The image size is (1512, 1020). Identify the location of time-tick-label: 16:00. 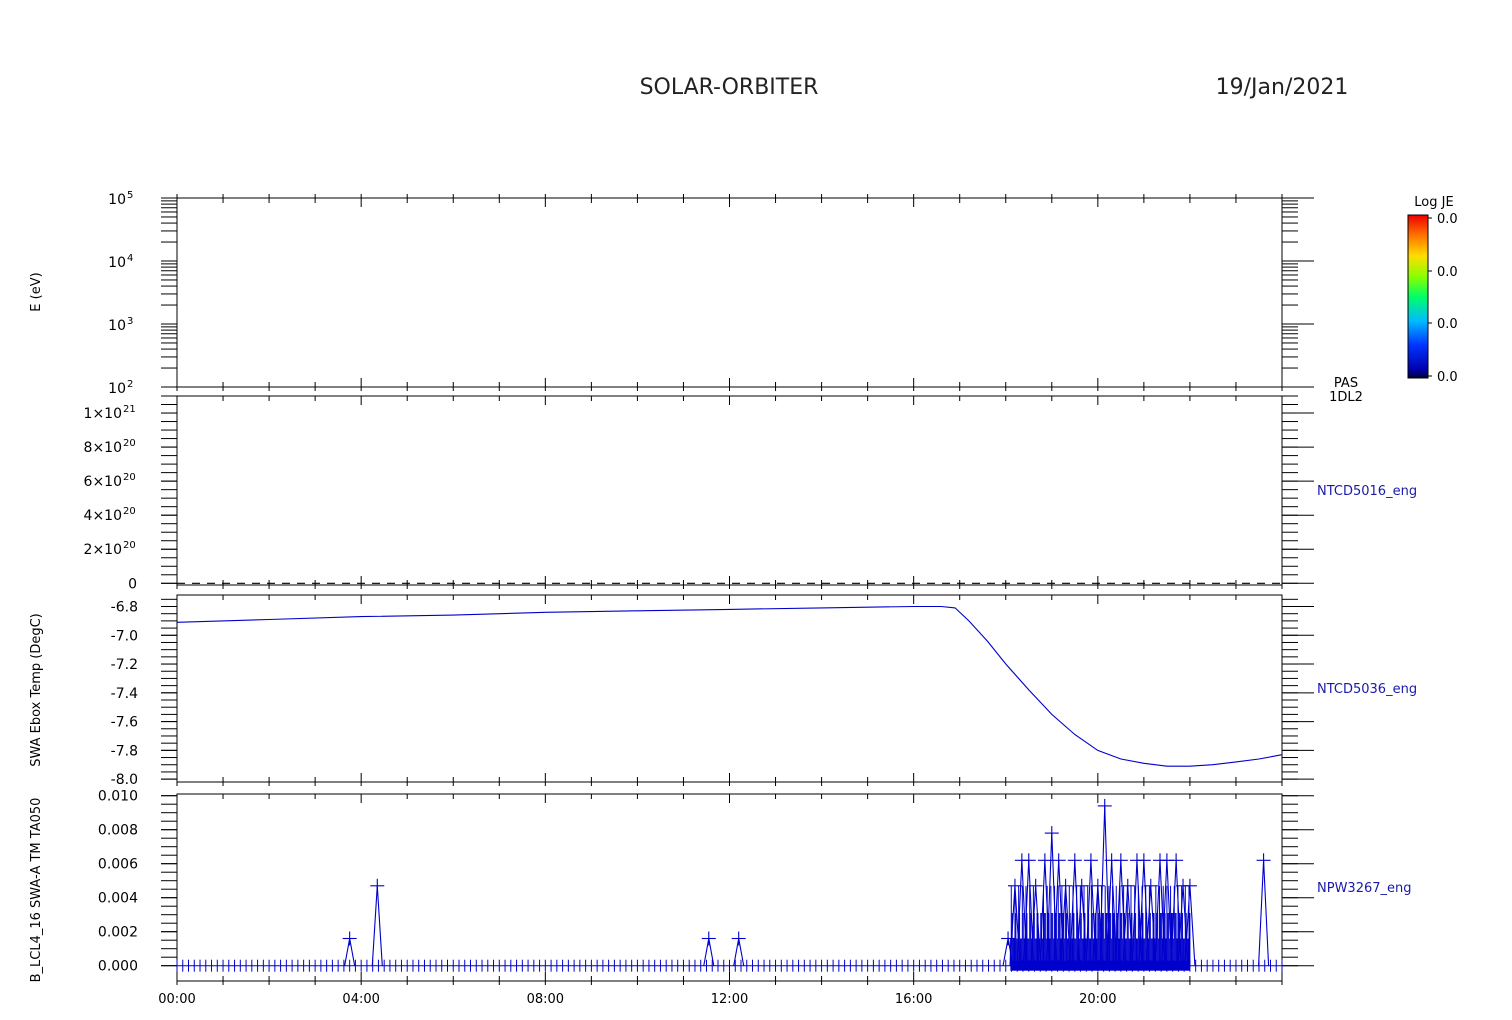
(913, 999).